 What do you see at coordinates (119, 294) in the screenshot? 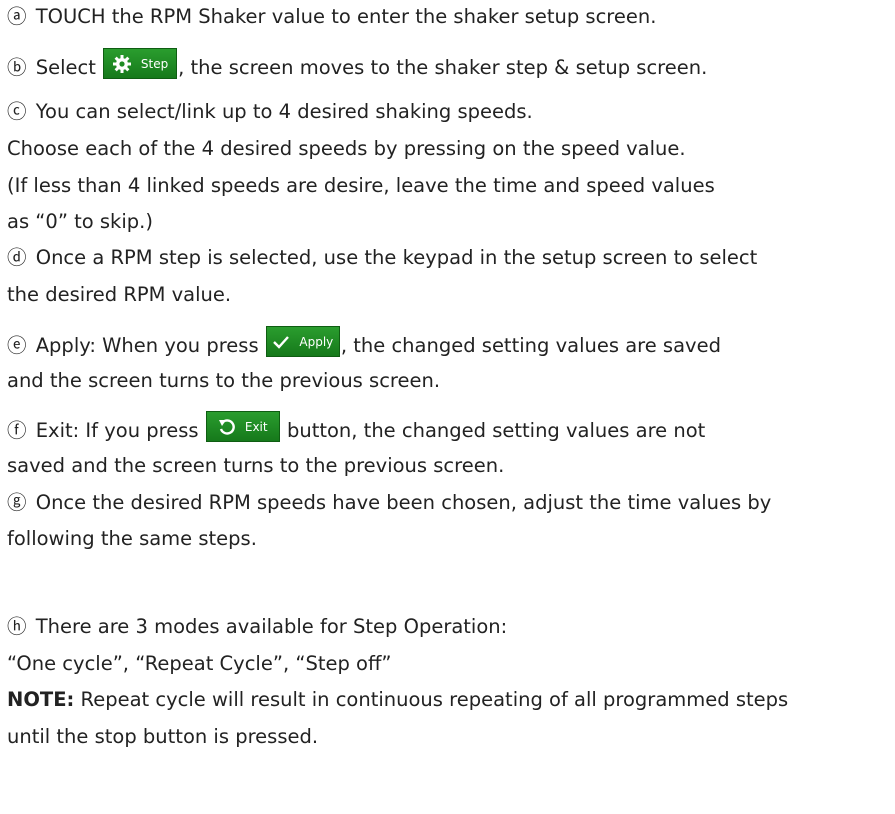
I see `step-d-line2: the desired RPM value.` at bounding box center [119, 294].